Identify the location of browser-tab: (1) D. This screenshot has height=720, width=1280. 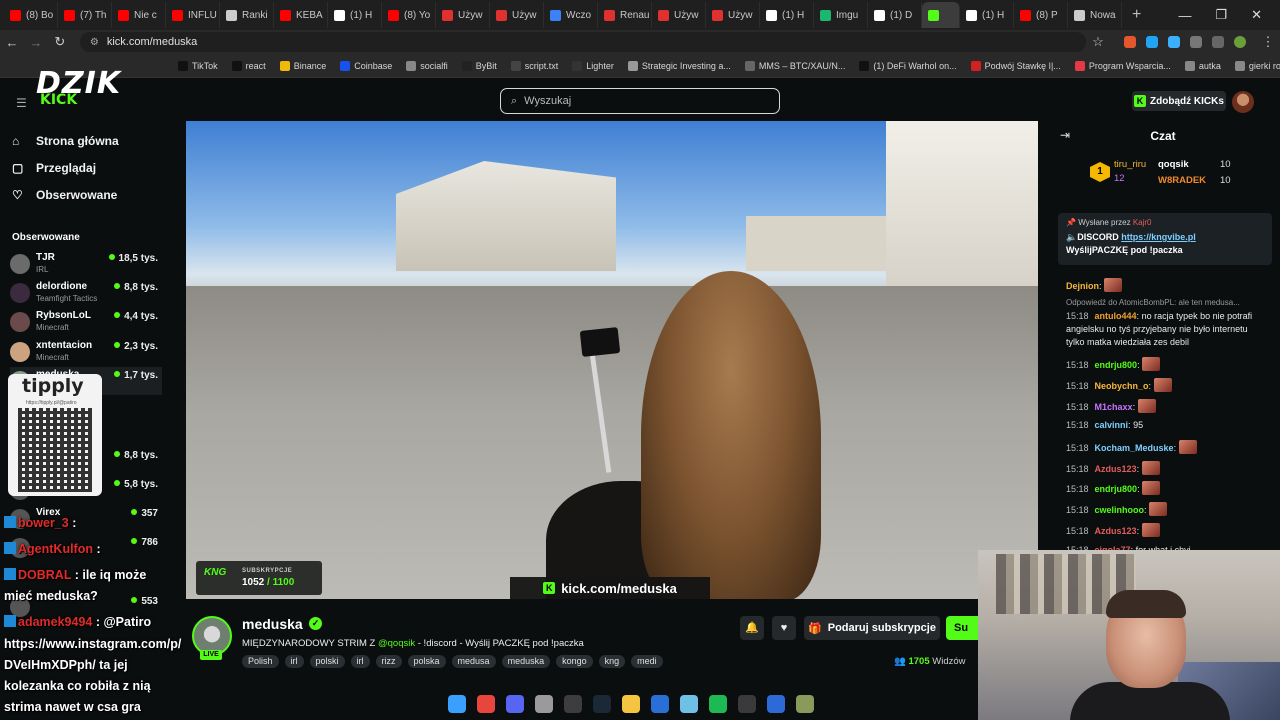
(895, 15).